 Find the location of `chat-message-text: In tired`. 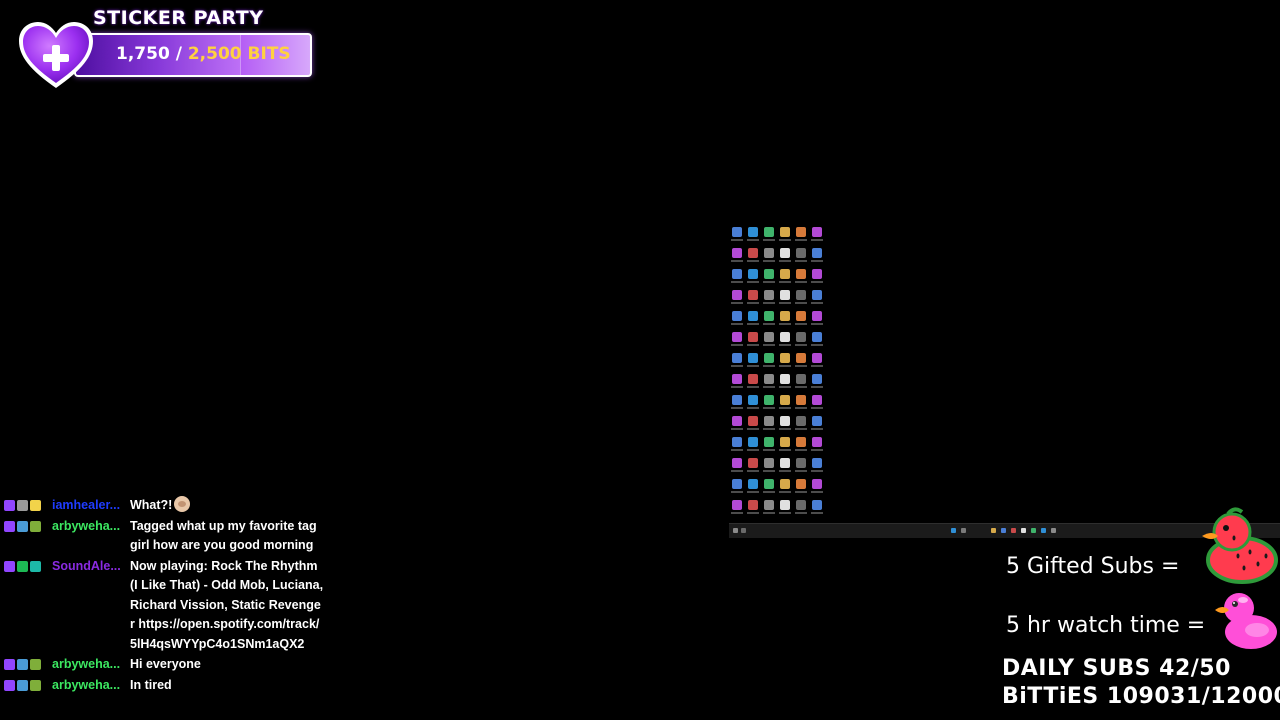

chat-message-text: In tired is located at coordinates (151, 684).